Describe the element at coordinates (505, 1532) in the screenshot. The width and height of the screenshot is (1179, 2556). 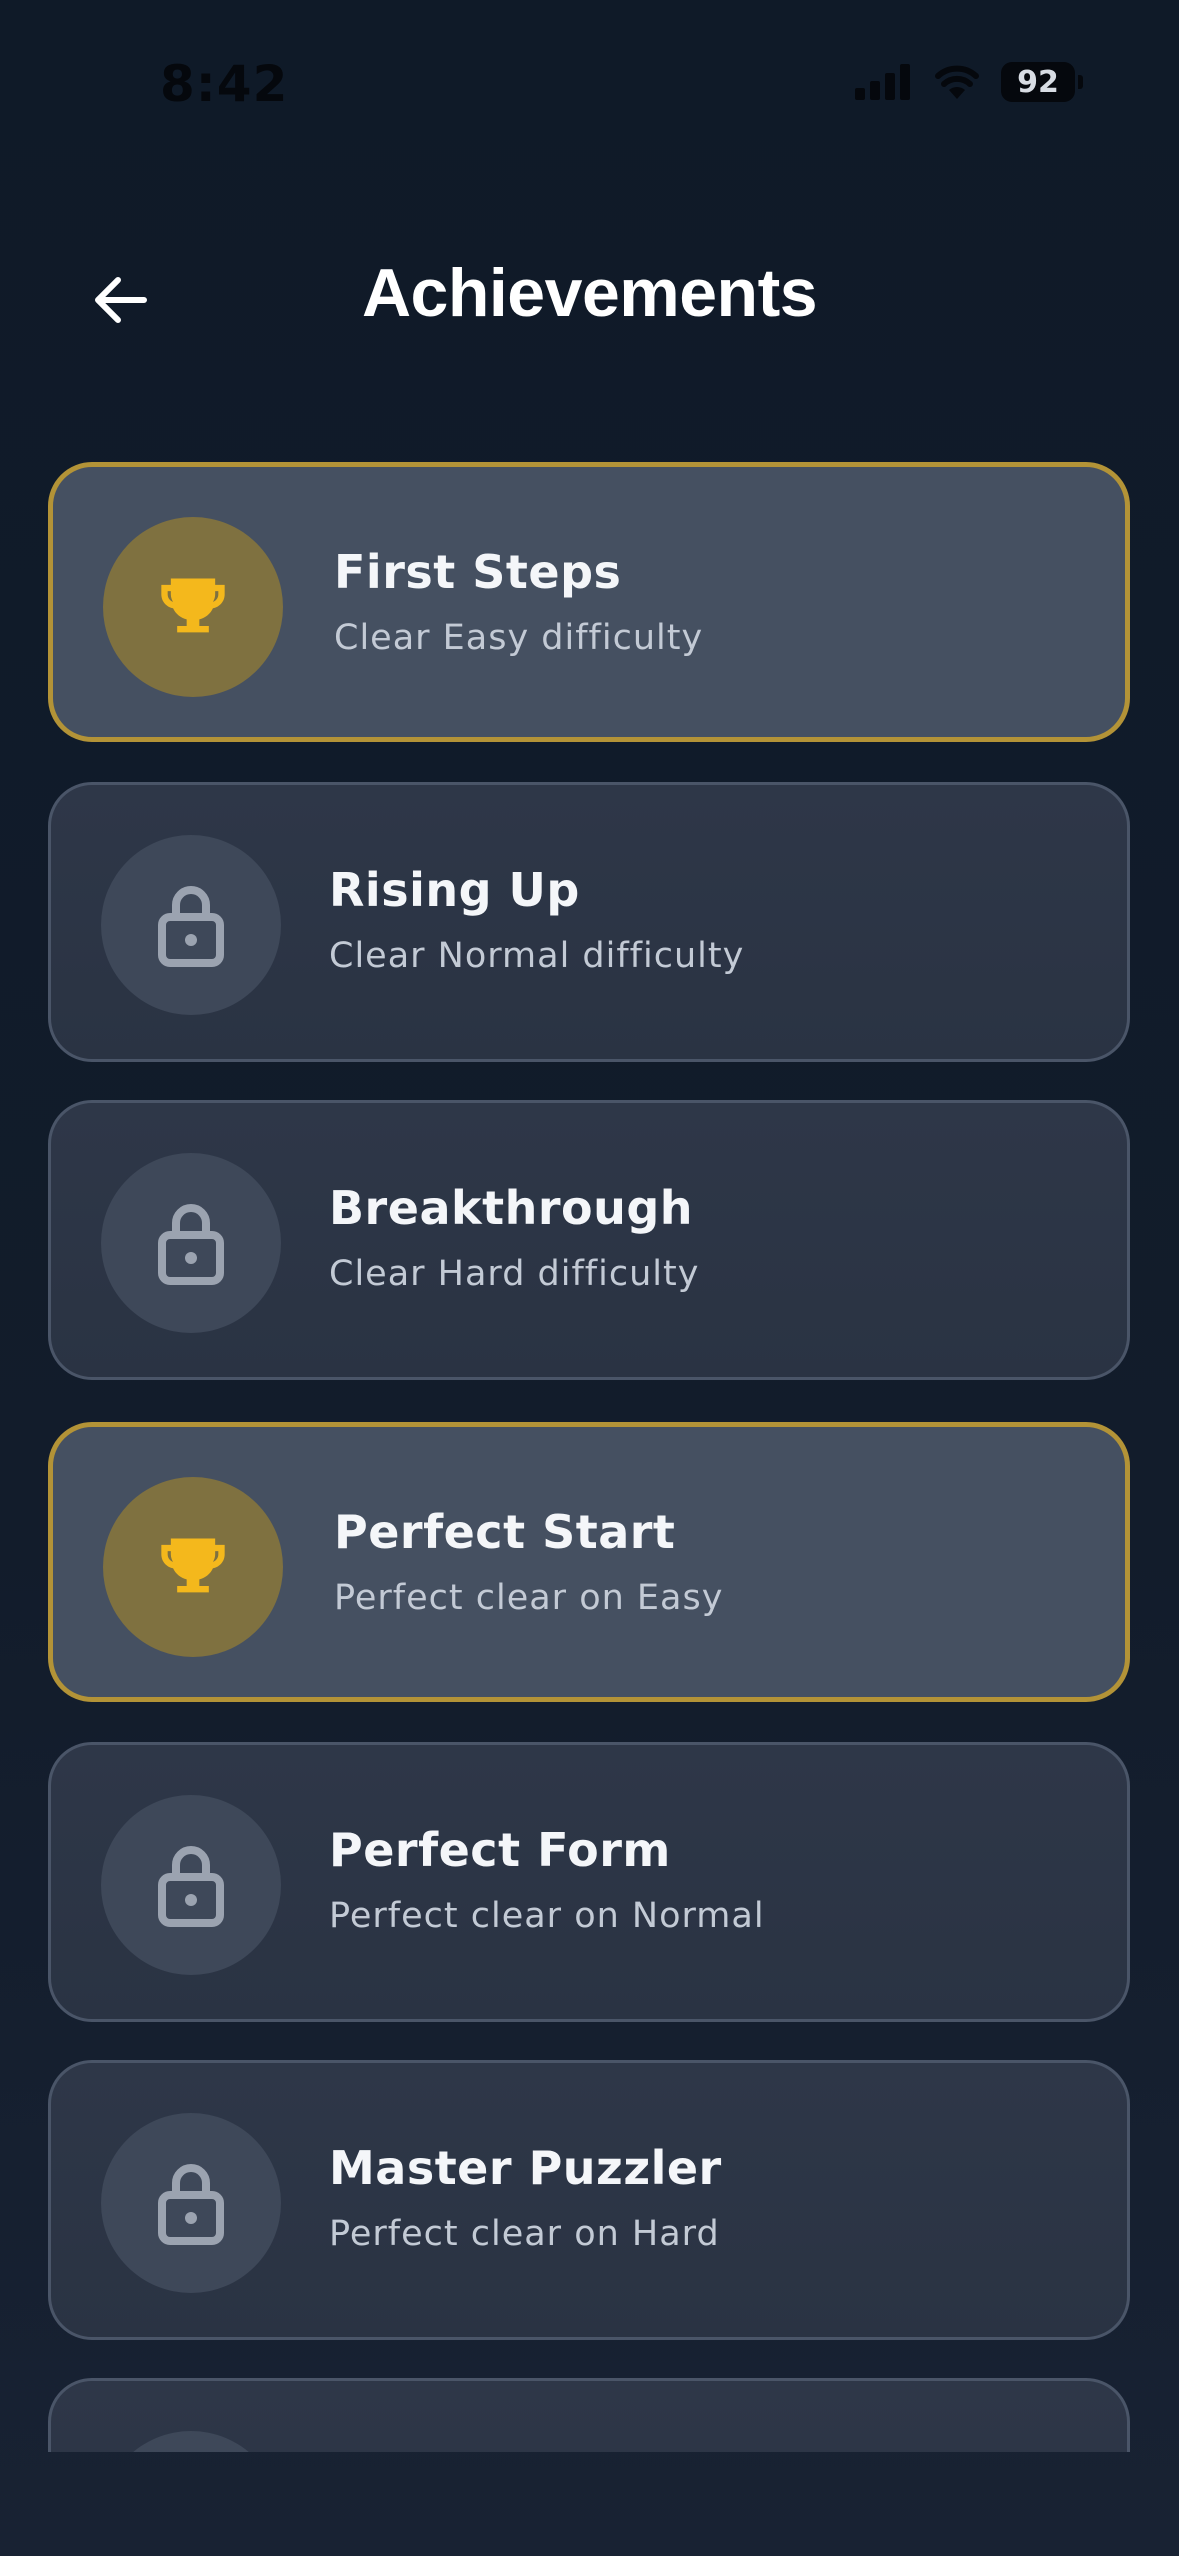
I see `achievement-title: Perfect Start` at that location.